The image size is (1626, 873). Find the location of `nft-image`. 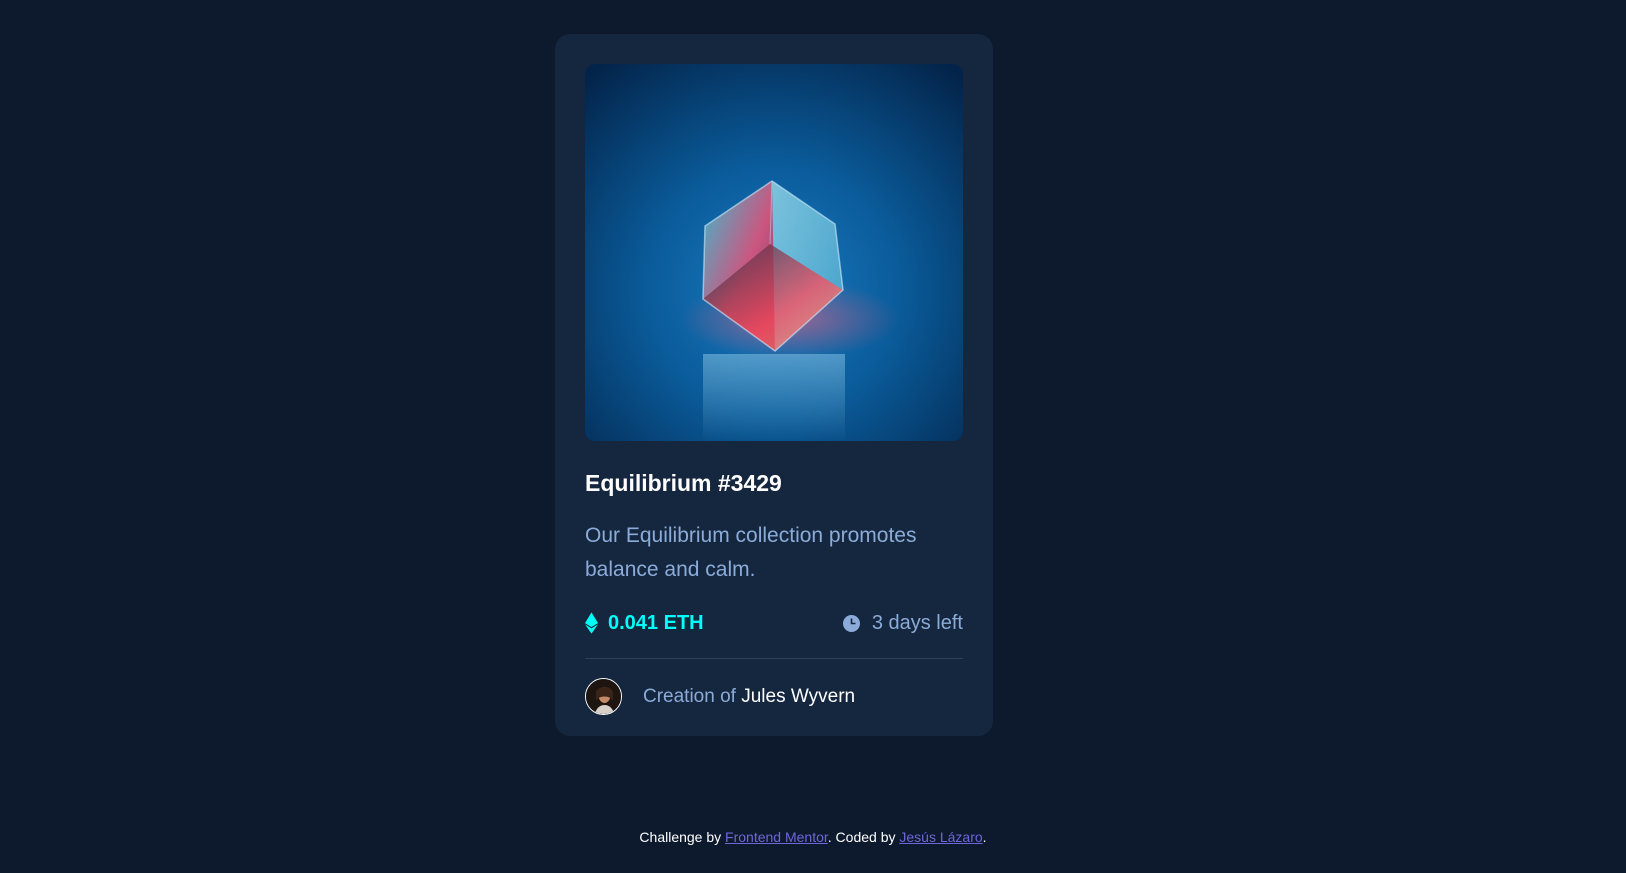

nft-image is located at coordinates (774, 252).